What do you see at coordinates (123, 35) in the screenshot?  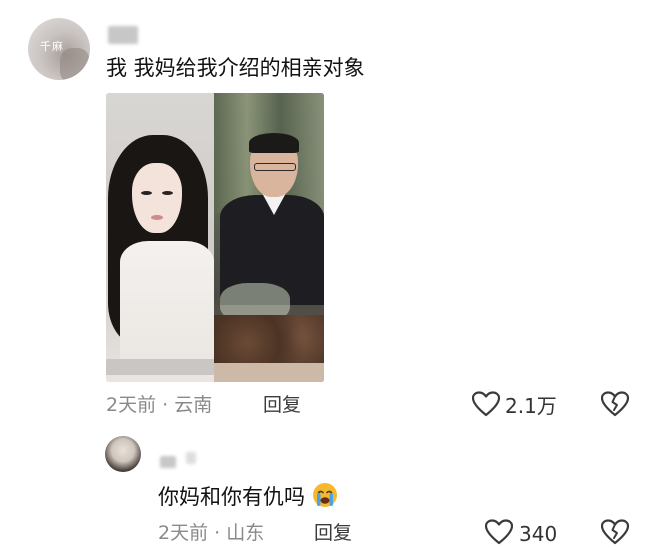 I see `username-blurred` at bounding box center [123, 35].